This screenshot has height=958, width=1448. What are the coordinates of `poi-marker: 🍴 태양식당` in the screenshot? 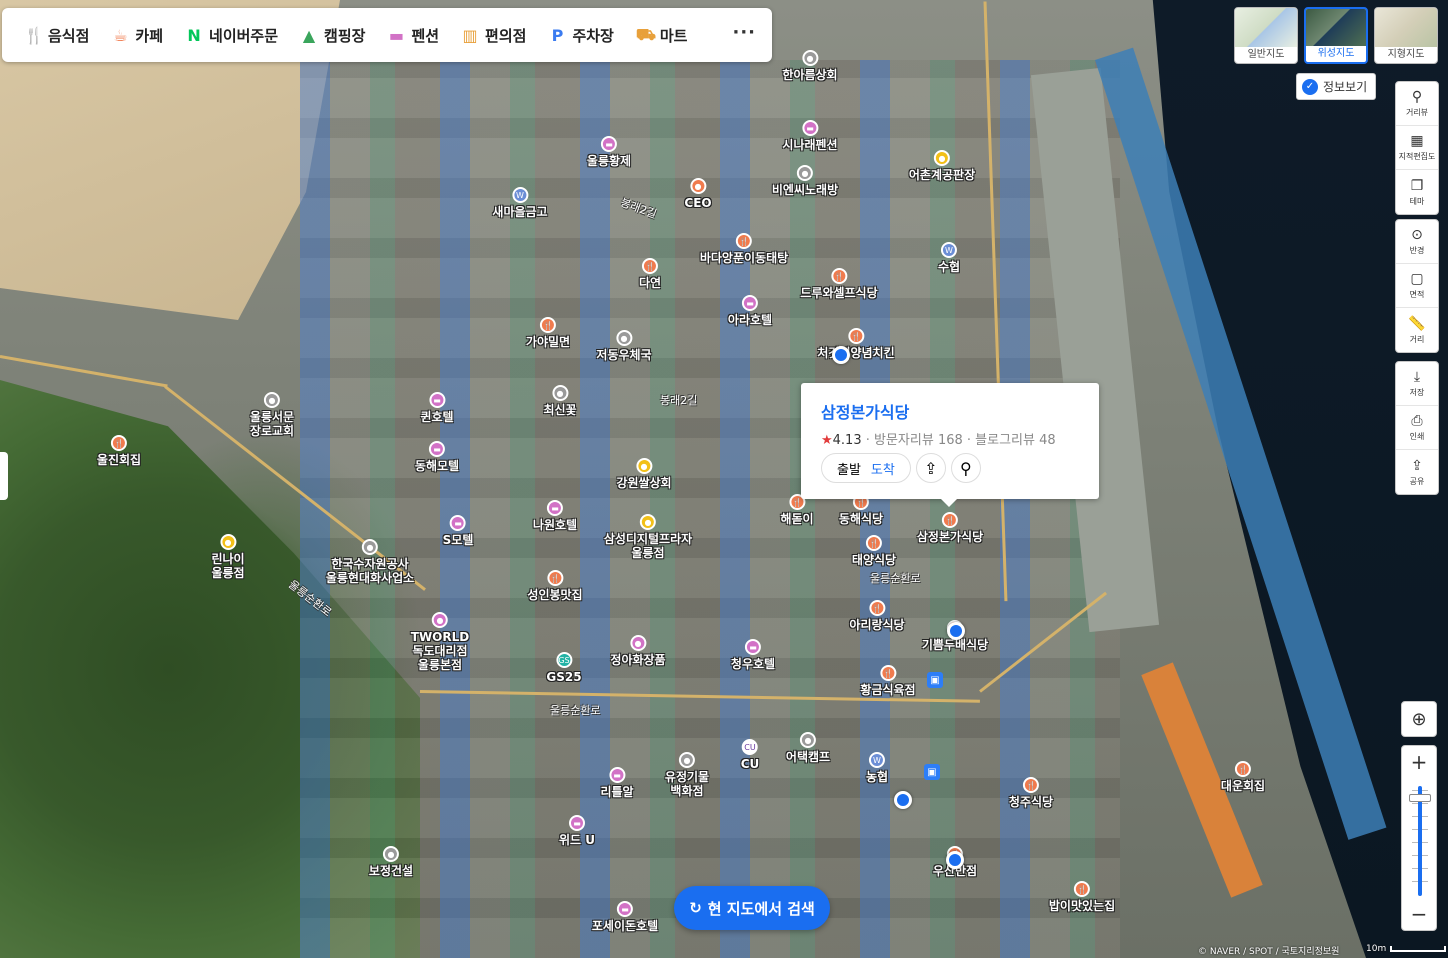 It's located at (874, 551).